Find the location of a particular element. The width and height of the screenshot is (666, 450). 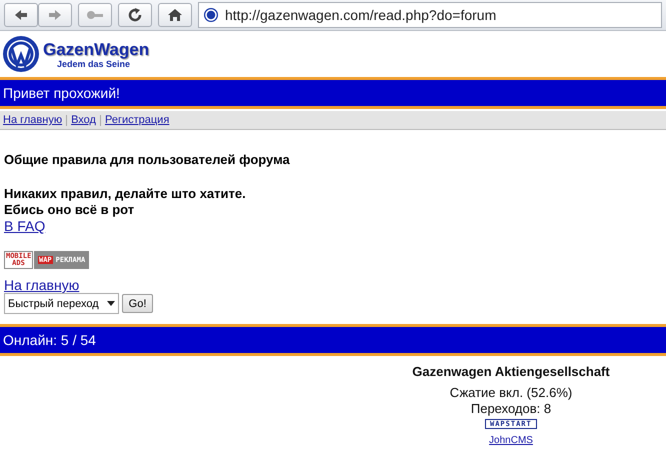

dropdown-arrow-icon is located at coordinates (110, 303).